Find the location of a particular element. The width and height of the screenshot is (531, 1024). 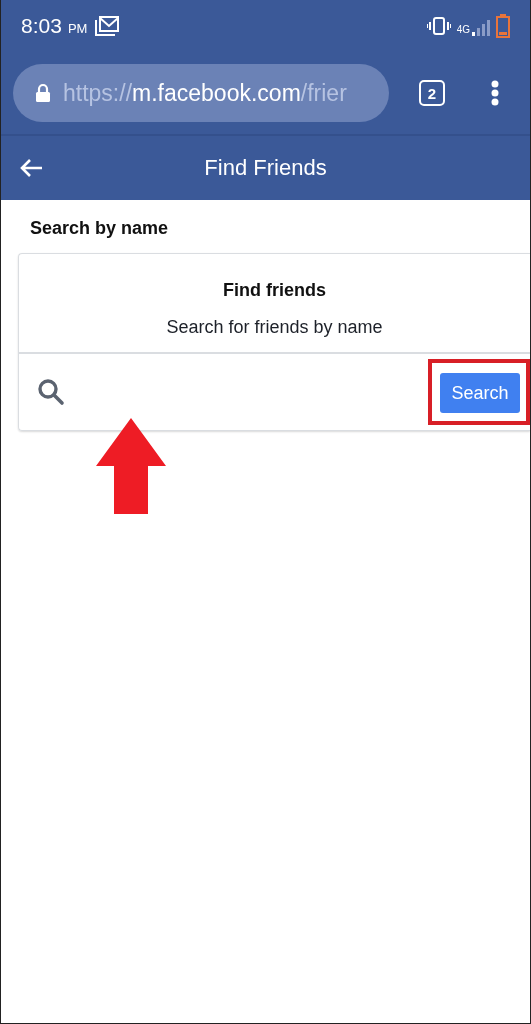

search-button: Search is located at coordinates (480, 393).